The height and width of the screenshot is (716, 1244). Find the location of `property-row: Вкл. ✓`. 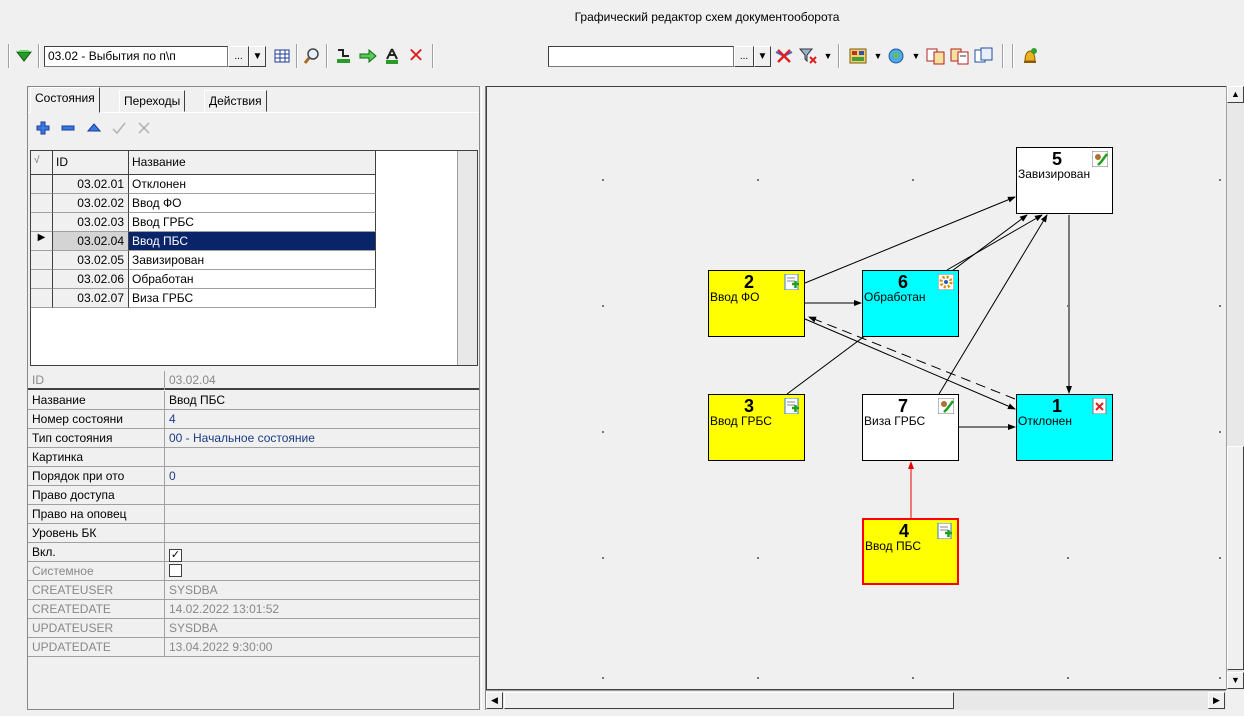

property-row: Вкл. ✓ is located at coordinates (253, 552).